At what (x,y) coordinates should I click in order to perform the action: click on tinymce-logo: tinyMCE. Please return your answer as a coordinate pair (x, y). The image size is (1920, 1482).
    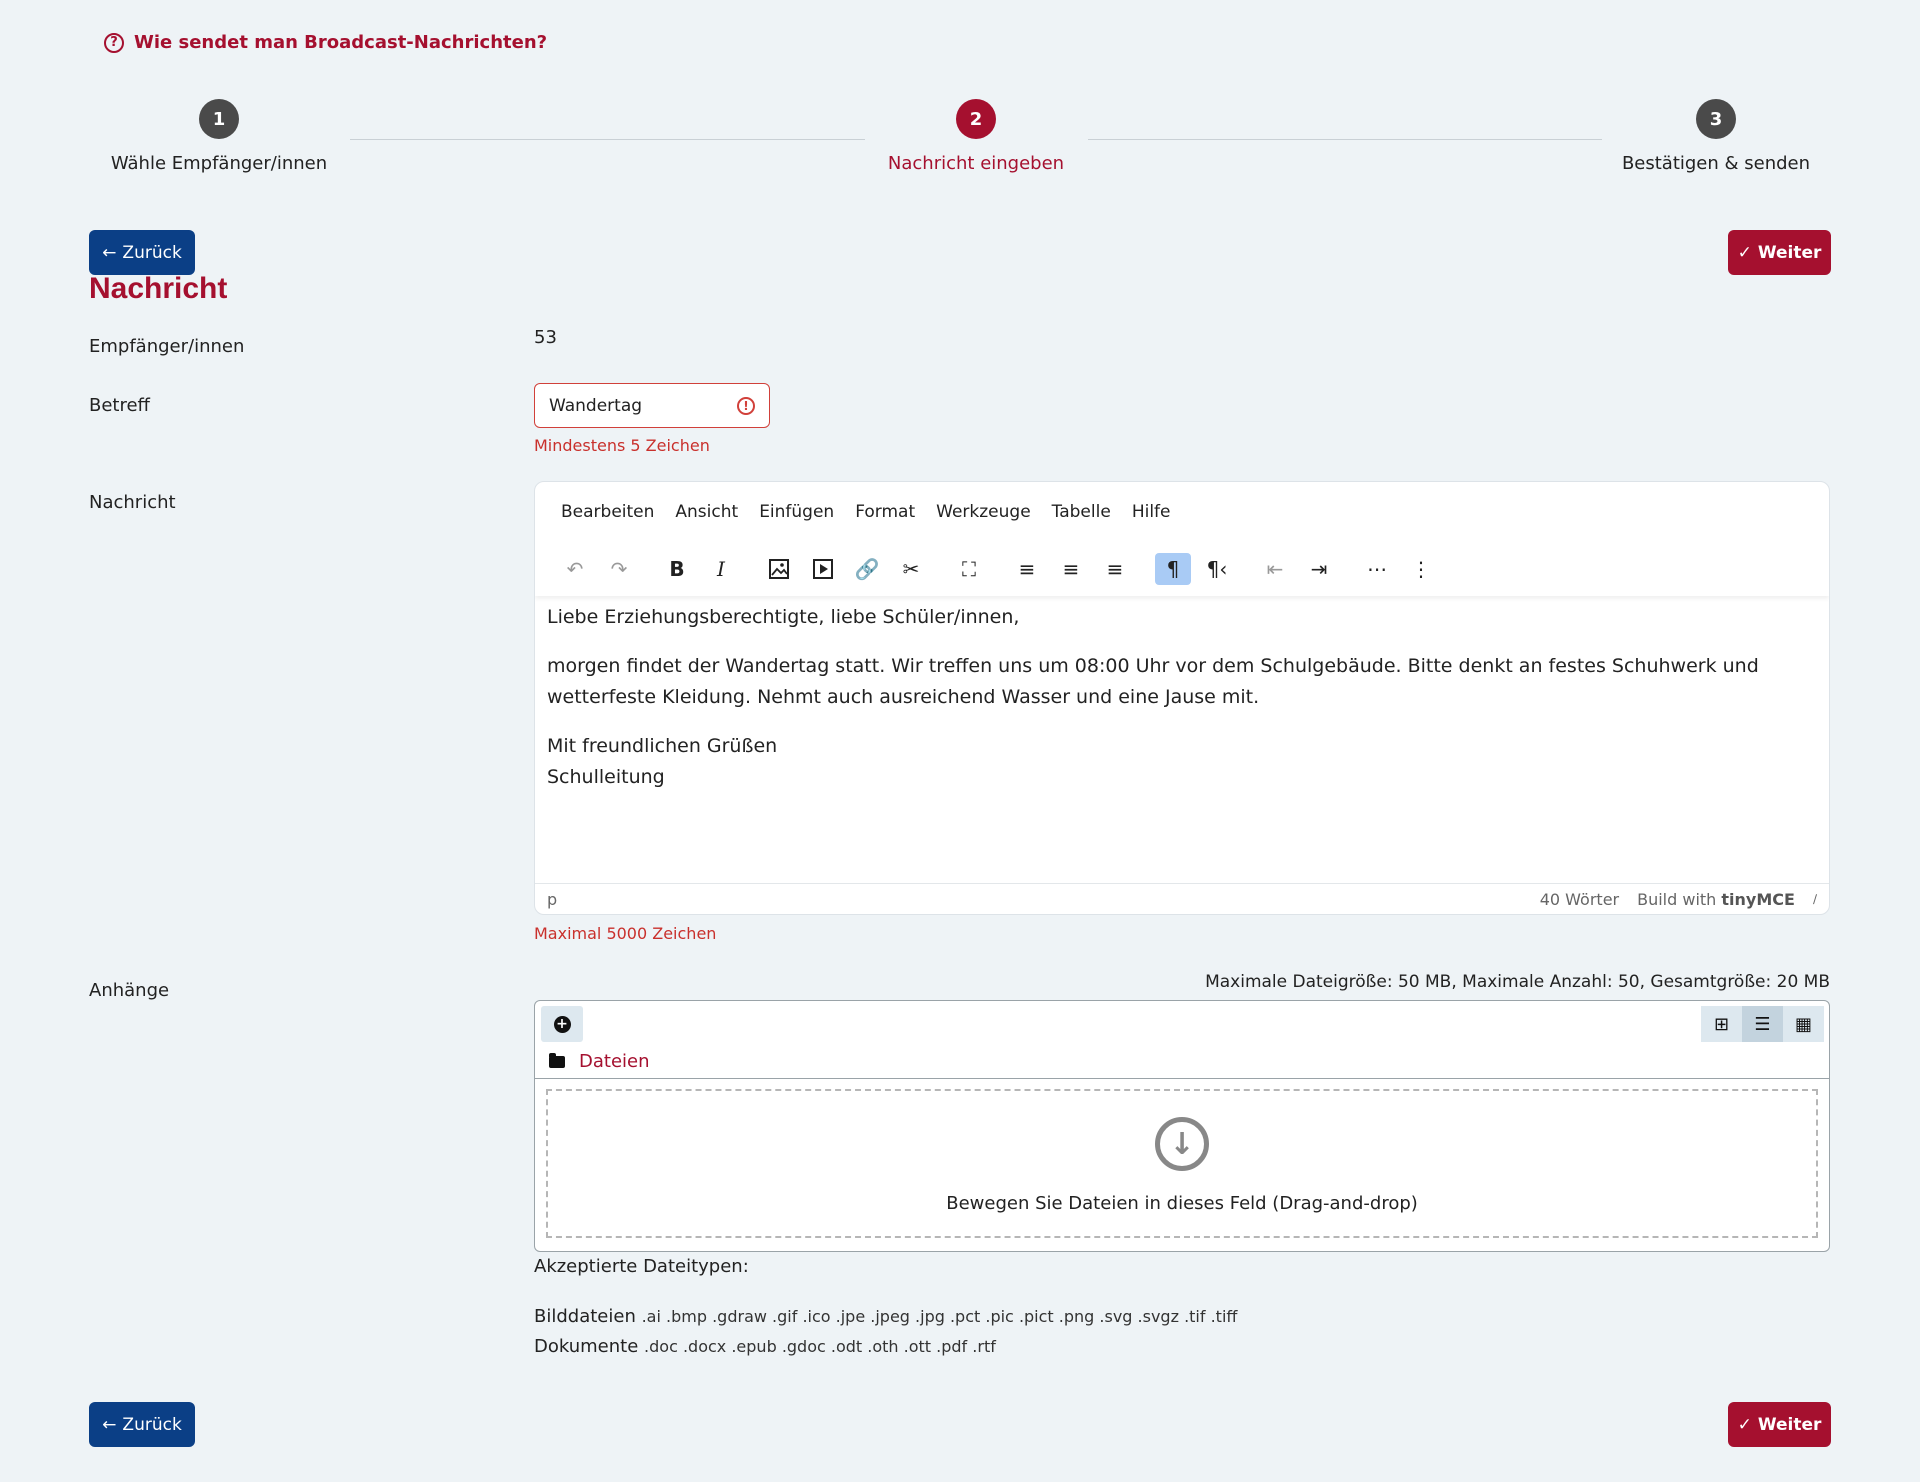
    Looking at the image, I should click on (1758, 899).